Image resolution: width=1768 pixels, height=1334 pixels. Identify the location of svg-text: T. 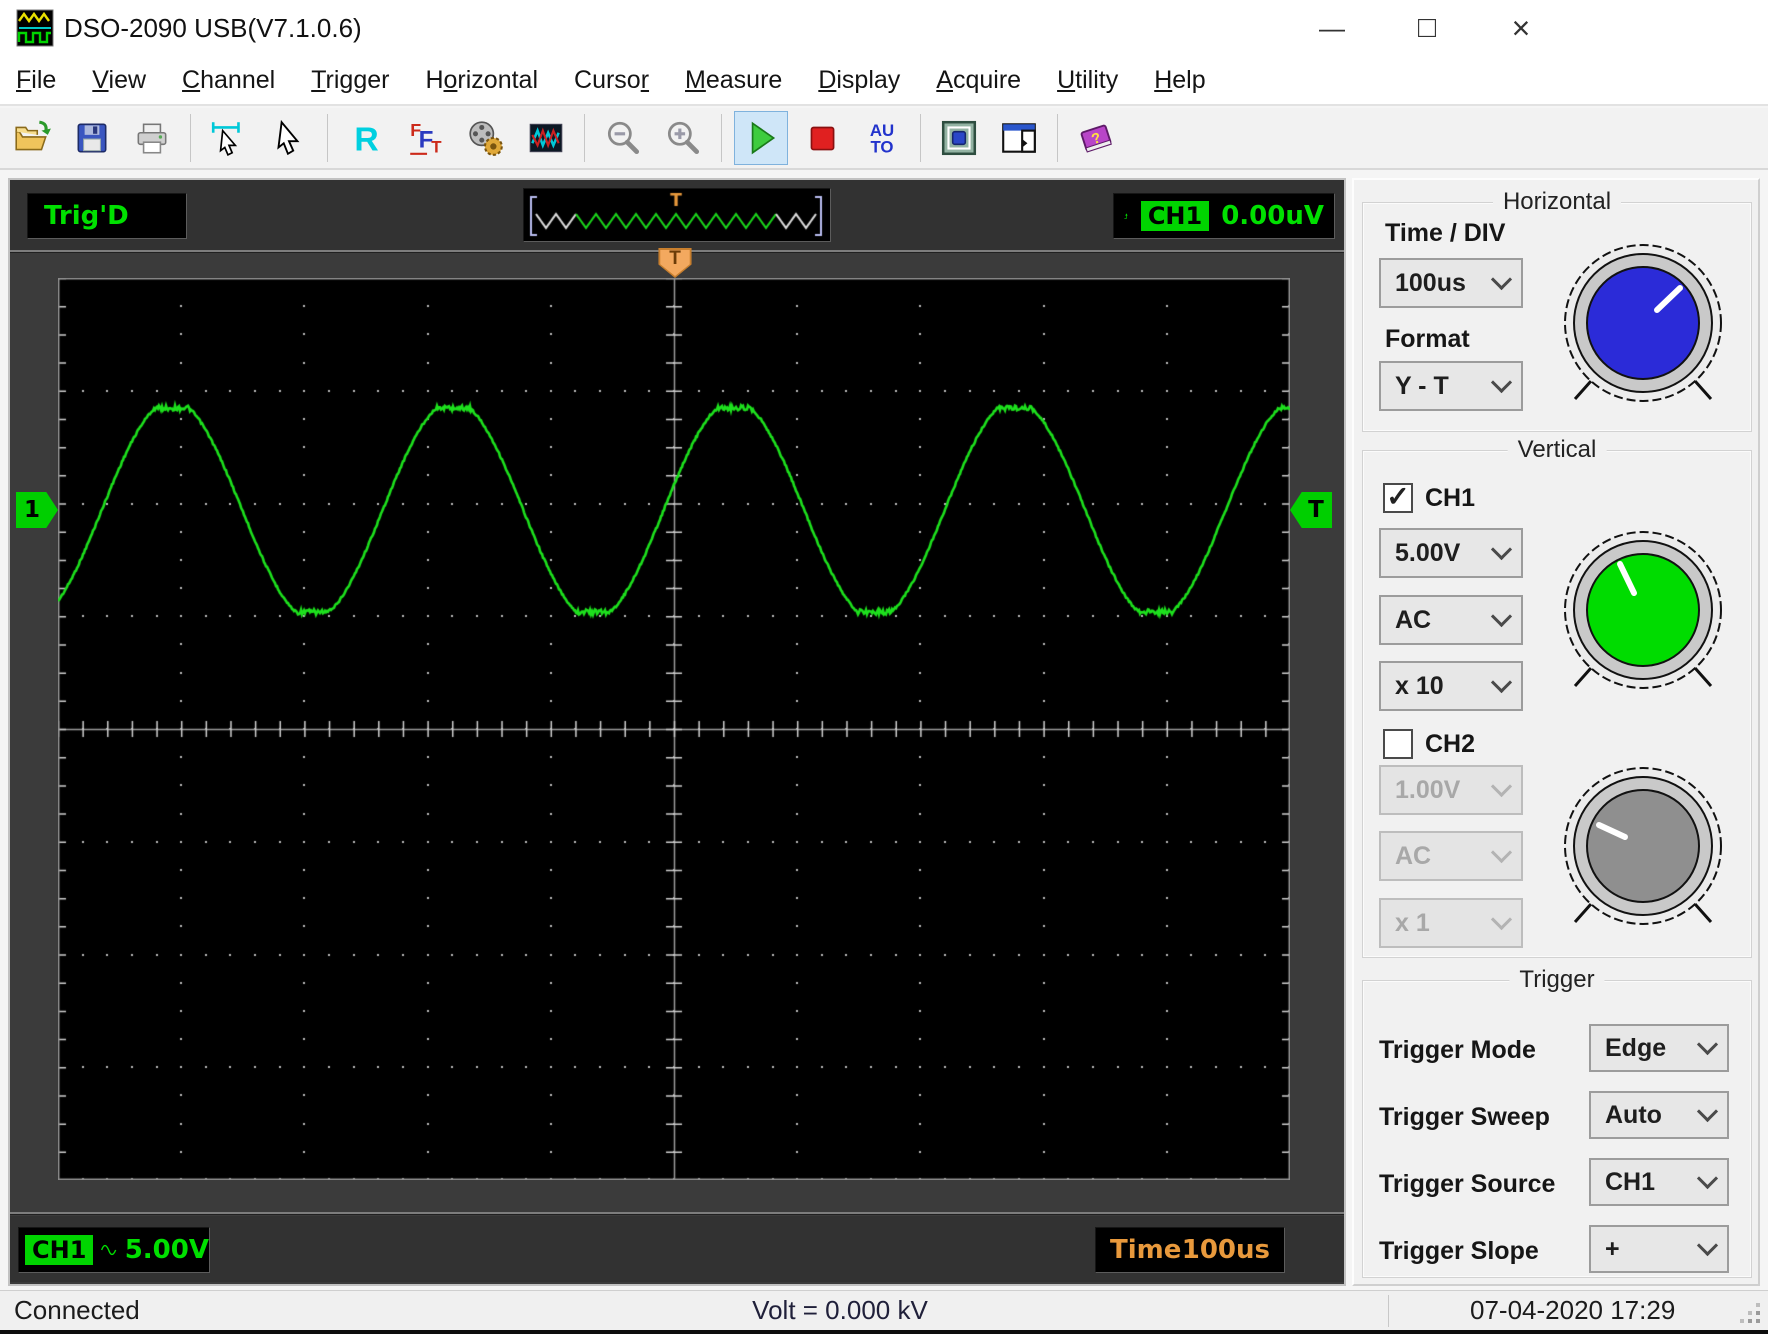
(436, 147).